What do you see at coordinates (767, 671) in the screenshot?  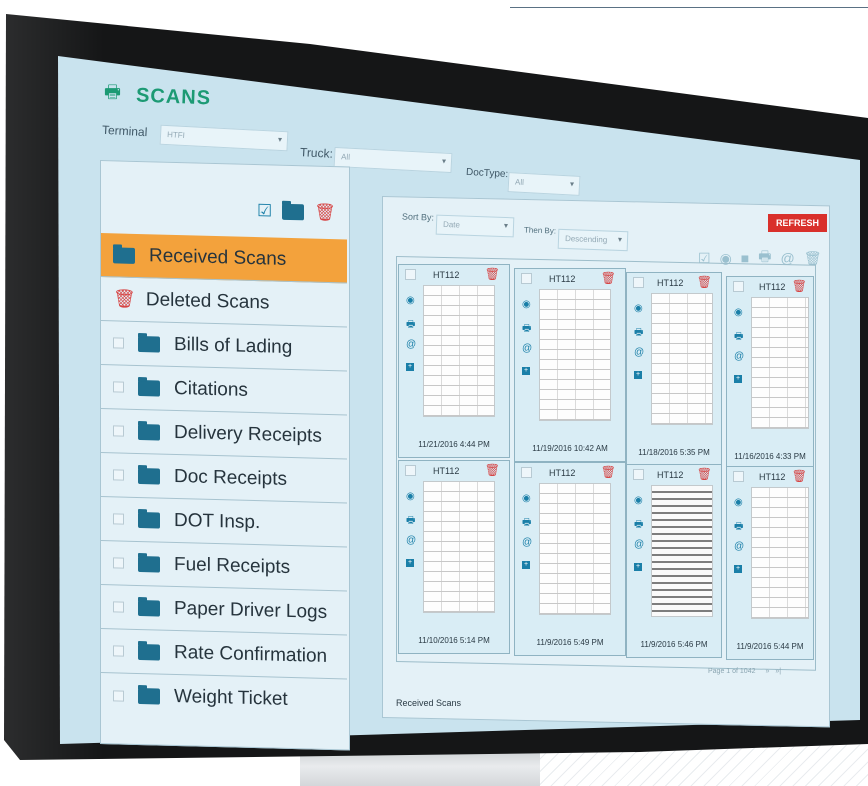 I see `next-page-icon: »` at bounding box center [767, 671].